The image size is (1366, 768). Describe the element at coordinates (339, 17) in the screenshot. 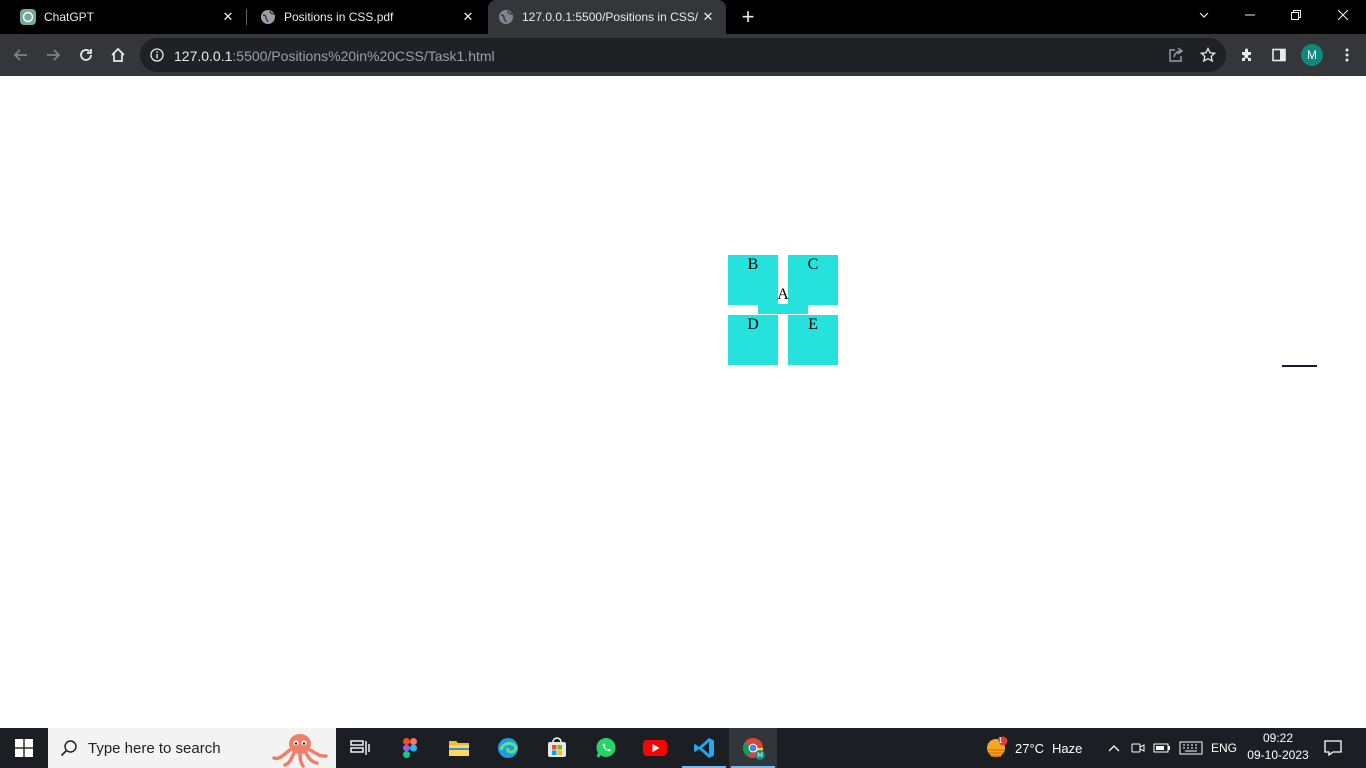

I see `tab-title: Positions in CSS.pdf` at that location.